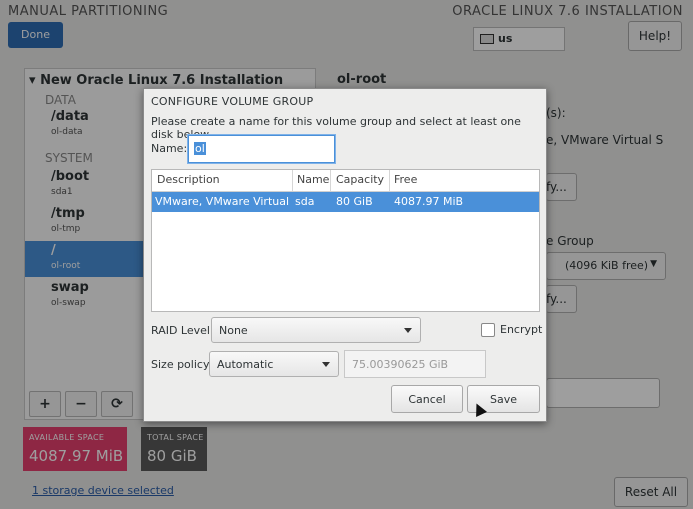 Image resolution: width=693 pixels, height=509 pixels. What do you see at coordinates (245, 364) in the screenshot?
I see `size-policy-value: Automatic` at bounding box center [245, 364].